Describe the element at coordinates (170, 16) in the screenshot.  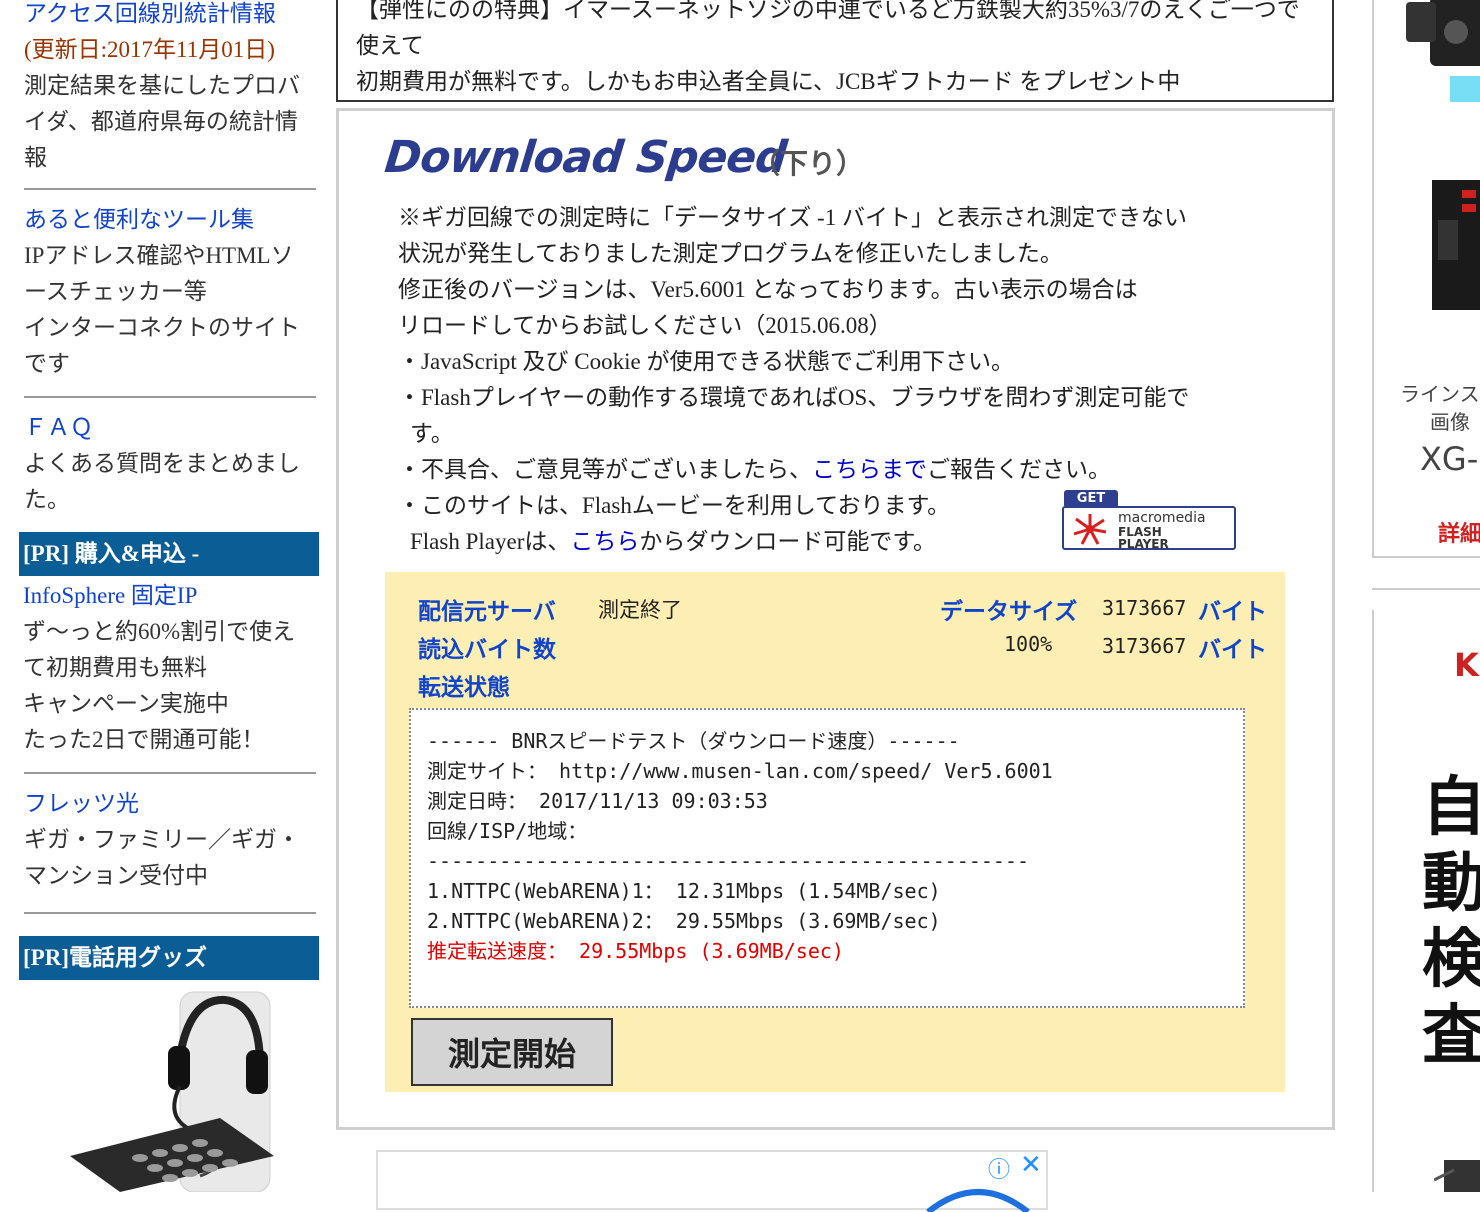
I see `stats-link: アクセス回線別統計情報` at that location.